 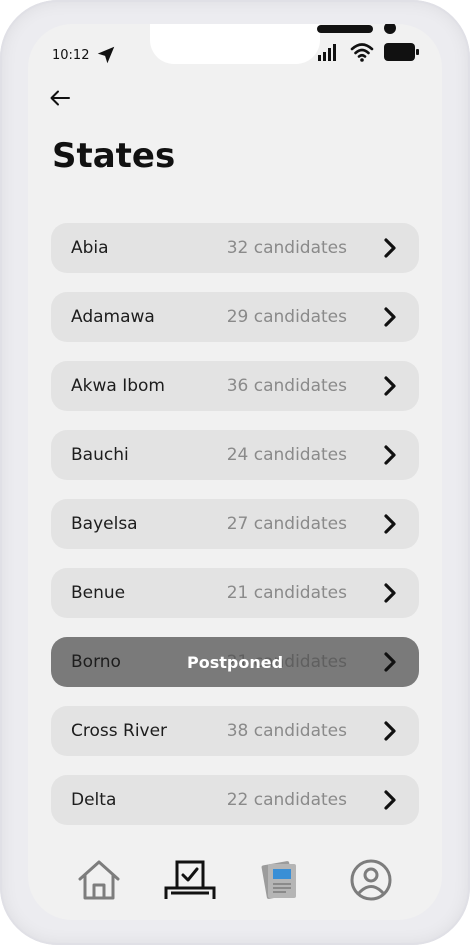 I want to click on bottom-tab-bar, so click(x=235, y=880).